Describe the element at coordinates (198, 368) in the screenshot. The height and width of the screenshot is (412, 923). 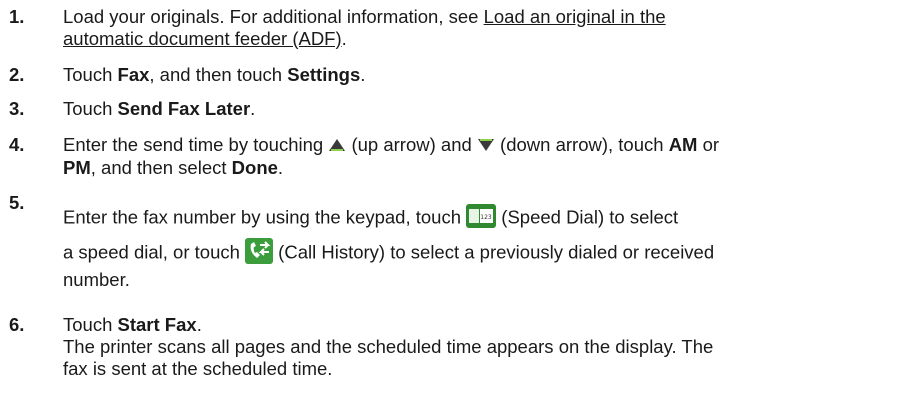
I see `step-6-note-cont: fax is sent at the scheduled time.` at that location.